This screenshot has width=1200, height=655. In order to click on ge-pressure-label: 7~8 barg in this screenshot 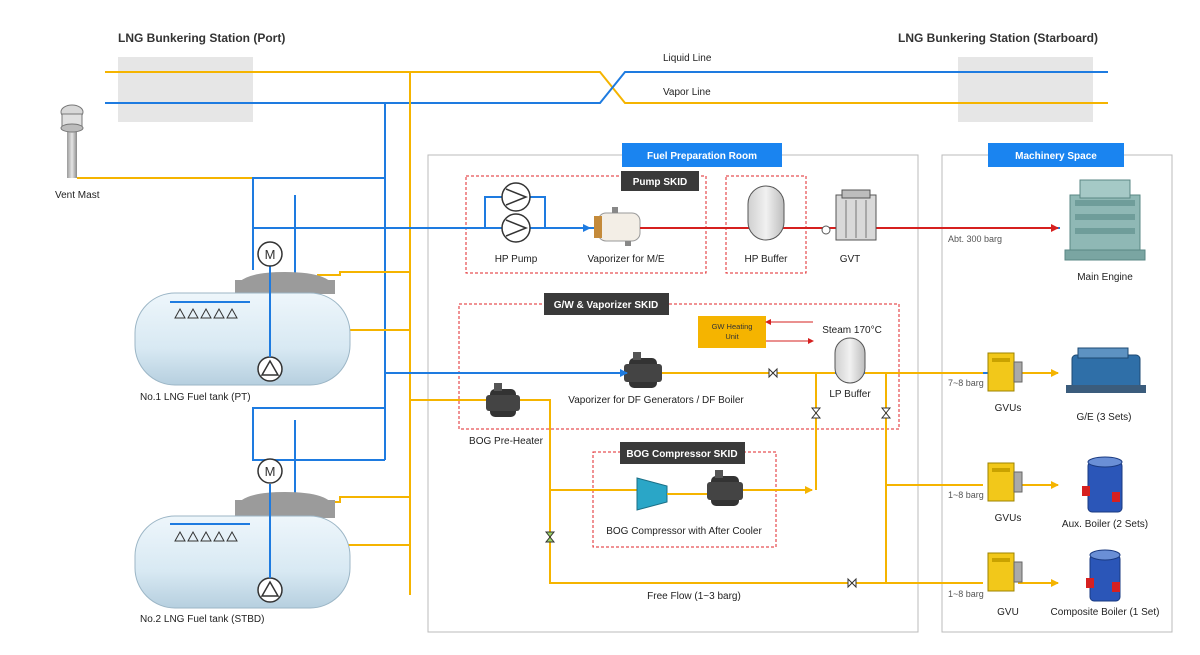, I will do `click(966, 383)`.